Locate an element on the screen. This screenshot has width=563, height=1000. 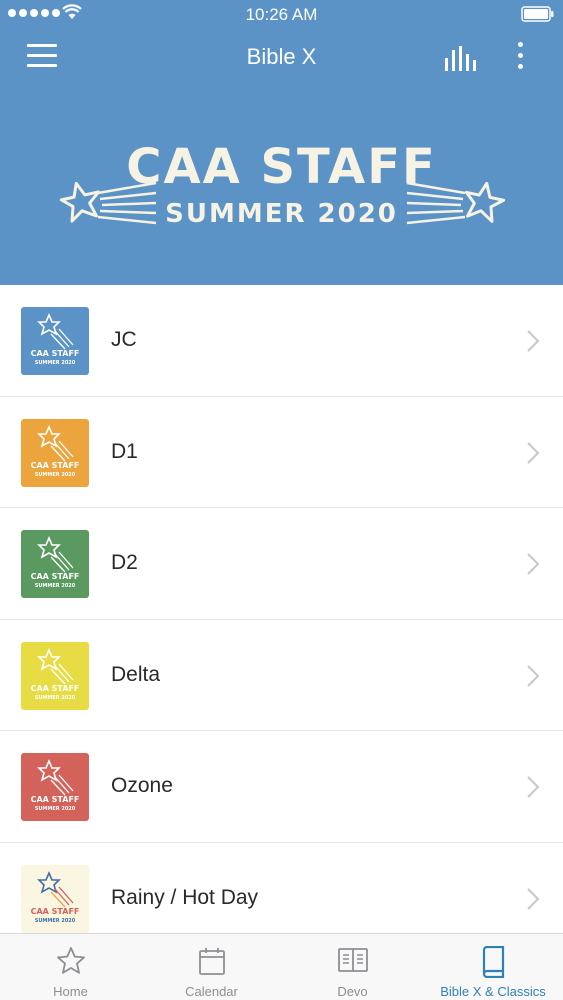
tab-calendar: Calendar is located at coordinates (211, 967).